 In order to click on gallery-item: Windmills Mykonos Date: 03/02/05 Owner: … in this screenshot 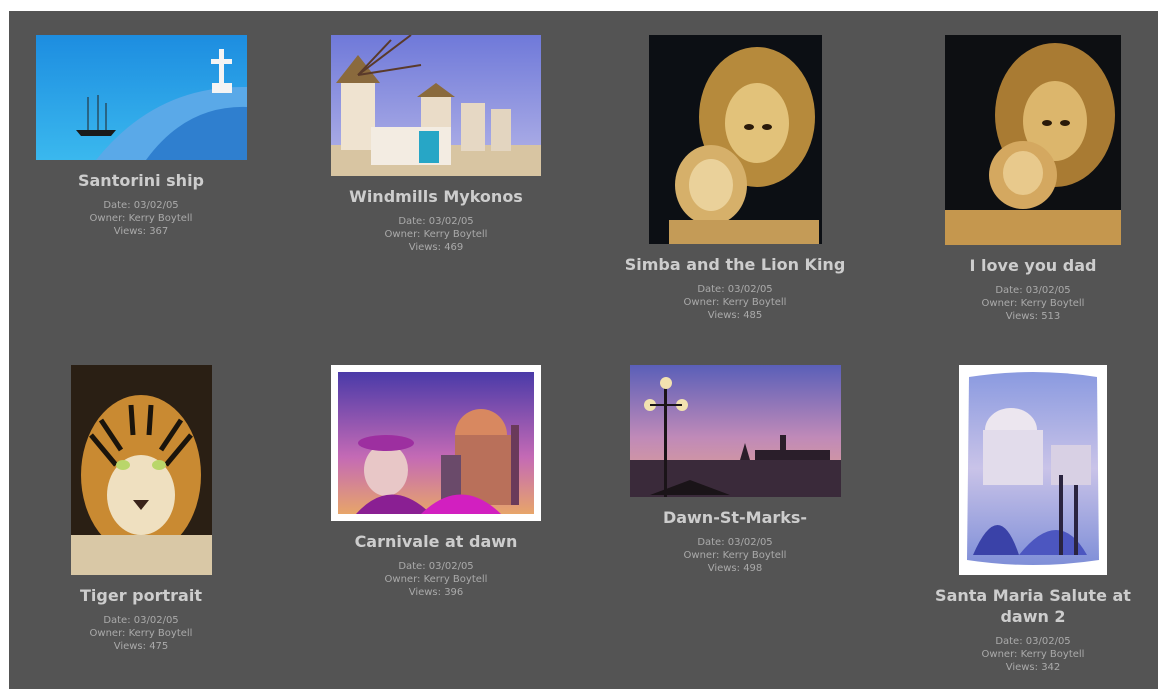, I will do `click(436, 144)`.